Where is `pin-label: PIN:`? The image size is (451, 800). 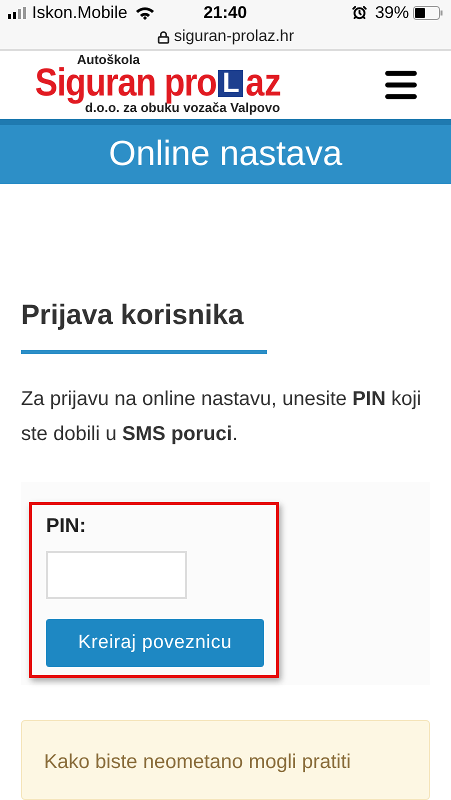 pin-label: PIN: is located at coordinates (66, 526).